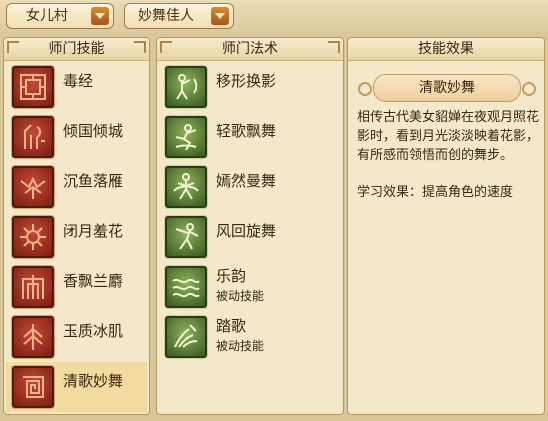 This screenshot has width=548, height=421. What do you see at coordinates (186, 87) in the screenshot?
I see `dancer-shadow-icon` at bounding box center [186, 87].